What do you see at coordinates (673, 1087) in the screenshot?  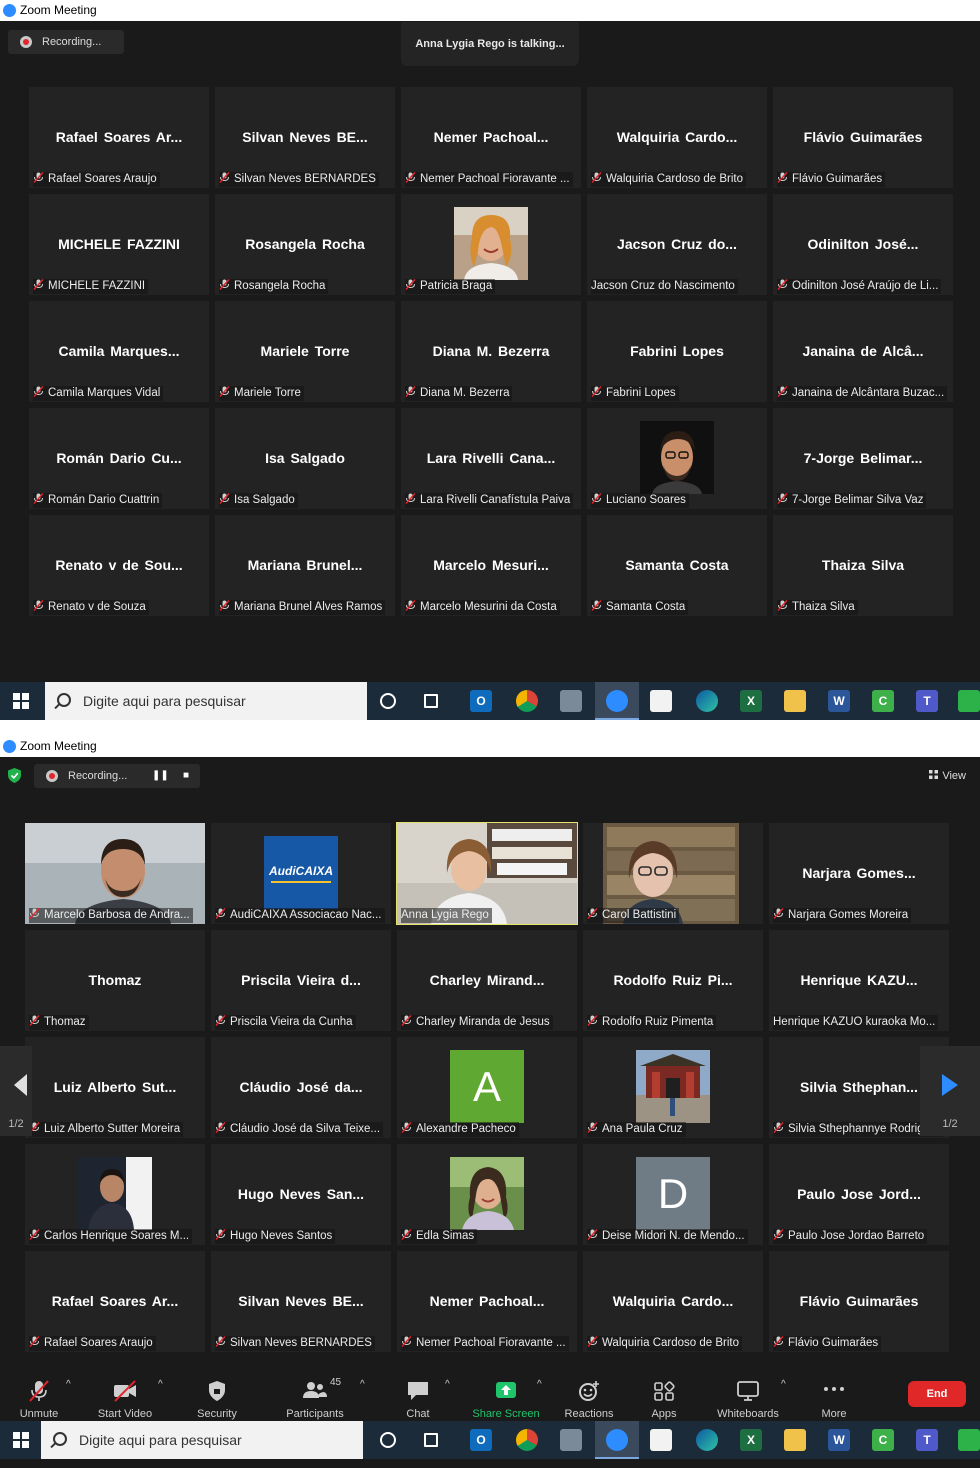 I see `participant-tile: Ana Paula Cruz` at bounding box center [673, 1087].